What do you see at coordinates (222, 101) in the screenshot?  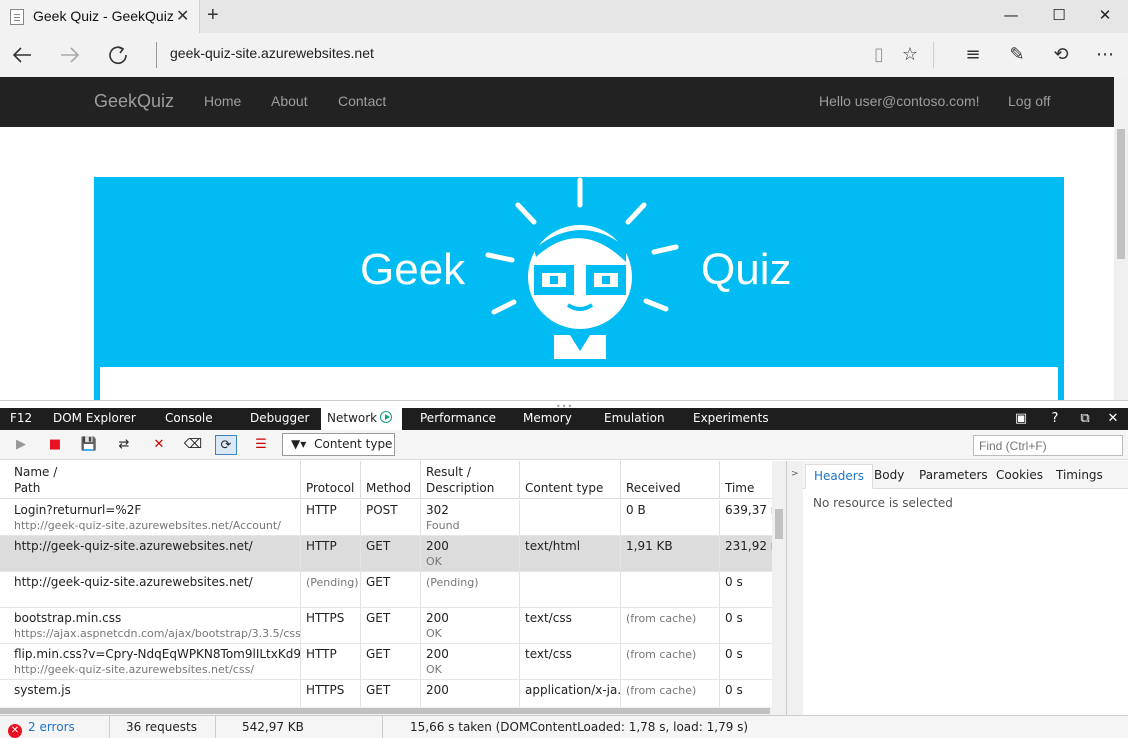 I see `nav-link-home: Home` at bounding box center [222, 101].